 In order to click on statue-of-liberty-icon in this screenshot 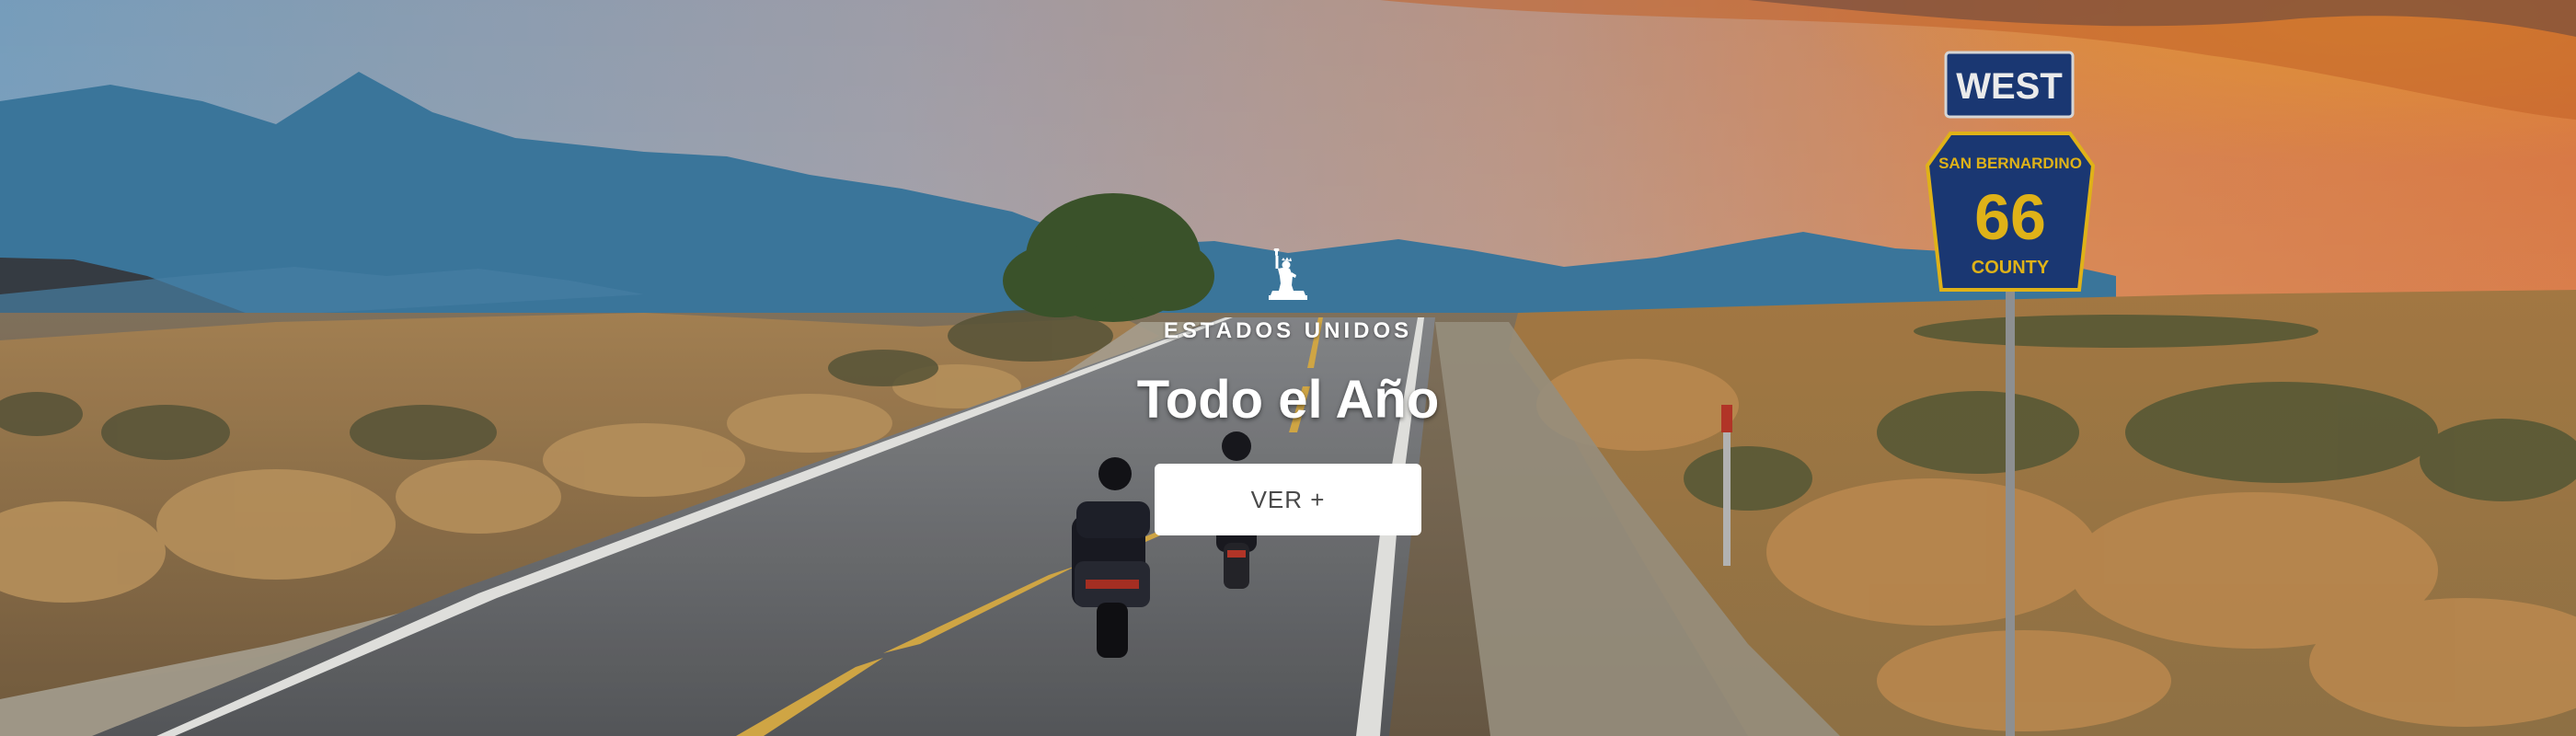, I will do `click(1288, 274)`.